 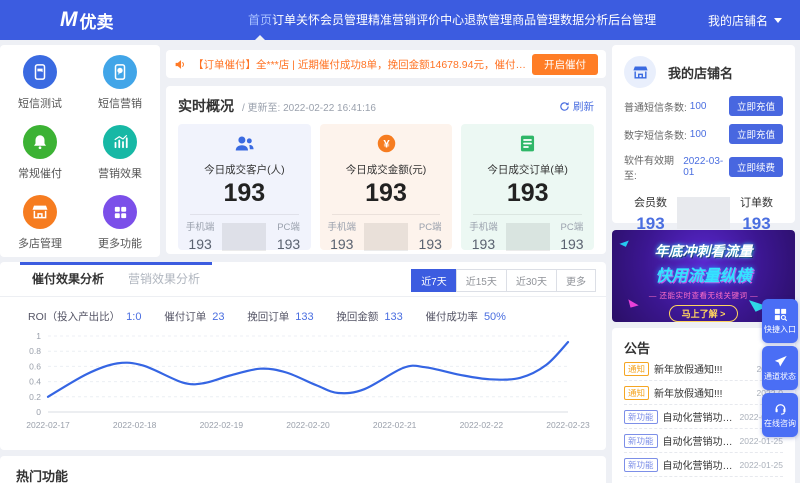 I want to click on mobile-label: 手机端, so click(x=483, y=227).